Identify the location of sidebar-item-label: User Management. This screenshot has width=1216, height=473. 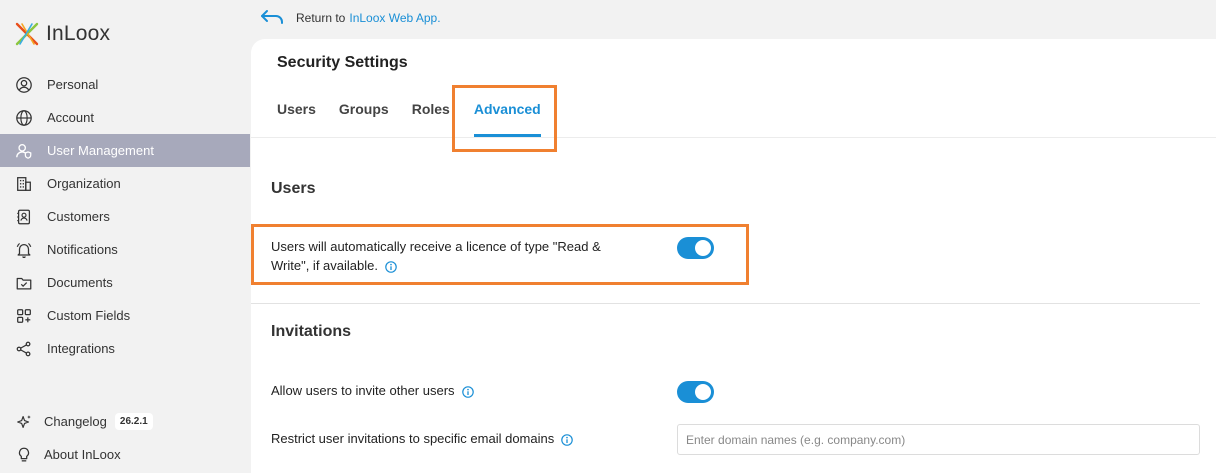
(100, 150).